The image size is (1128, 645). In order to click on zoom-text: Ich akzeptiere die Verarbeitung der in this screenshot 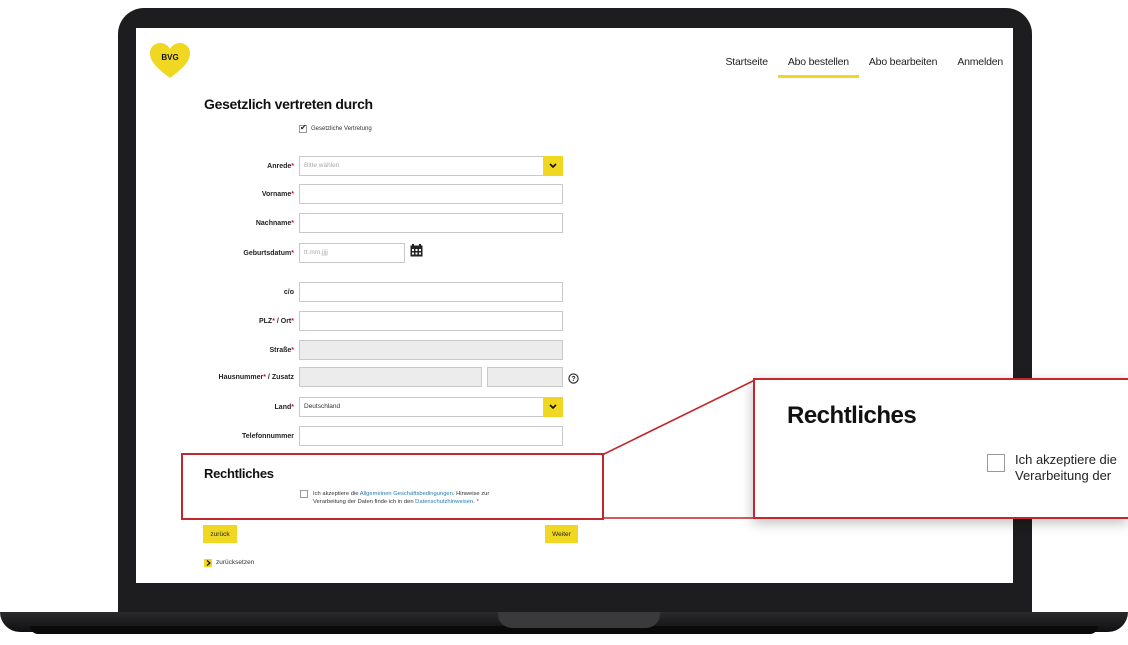, I will do `click(1066, 467)`.